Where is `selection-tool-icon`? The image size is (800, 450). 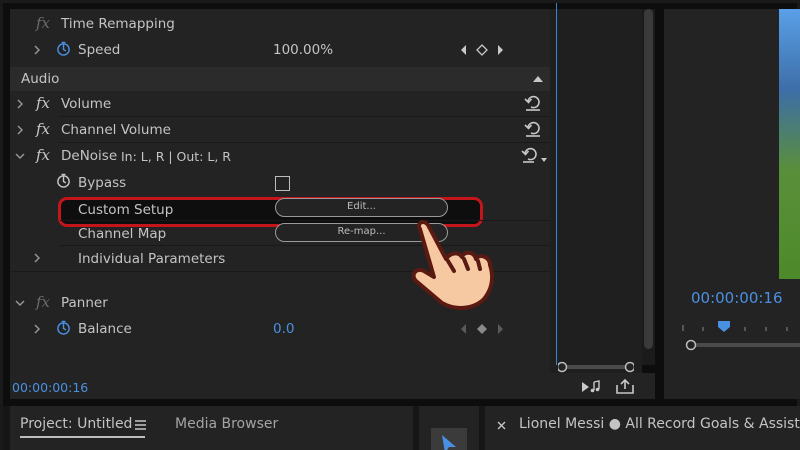
selection-tool-icon is located at coordinates (449, 442).